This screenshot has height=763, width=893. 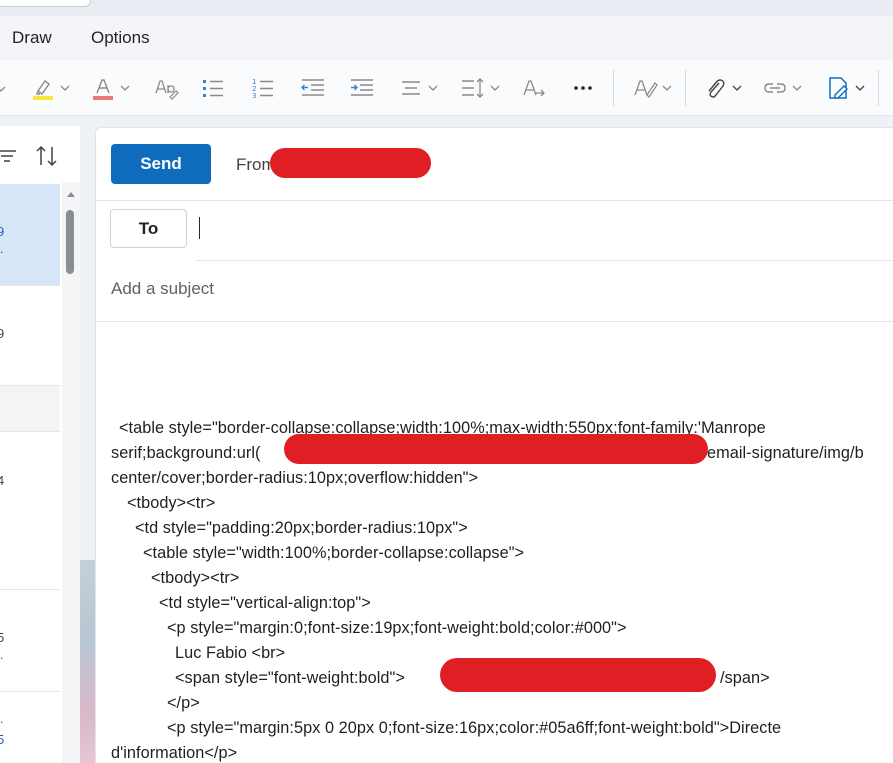 What do you see at coordinates (265, 603) in the screenshot?
I see `body-line: <td style="vertical-align:top">` at bounding box center [265, 603].